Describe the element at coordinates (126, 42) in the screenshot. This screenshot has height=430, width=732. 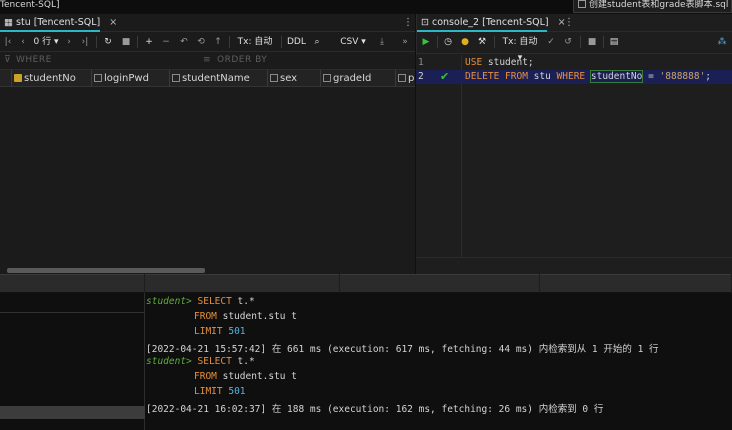
I see `stop-icon: ■` at that location.